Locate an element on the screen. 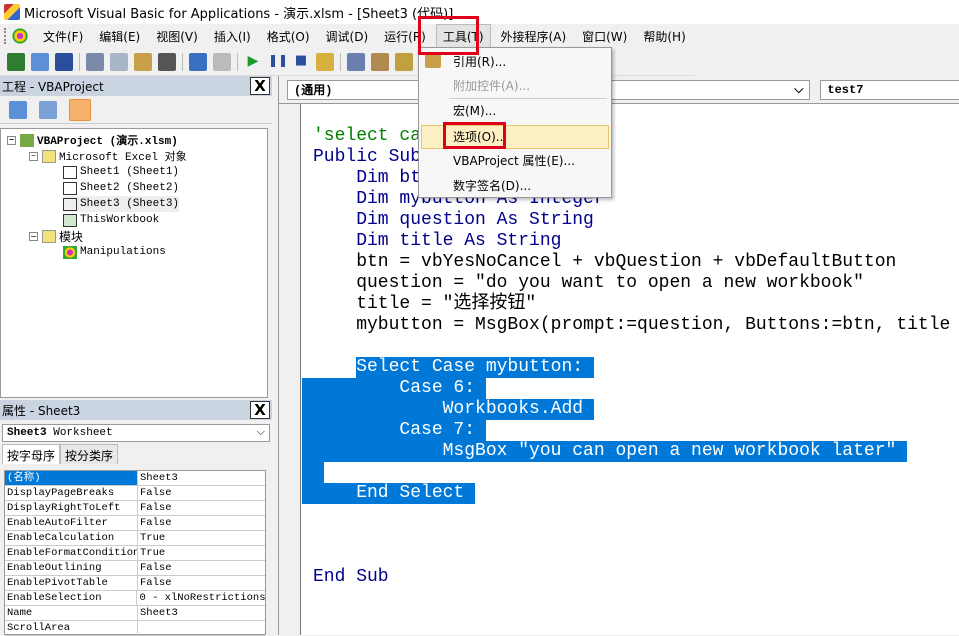 Image resolution: width=959 pixels, height=636 pixels. code-line: Dim btn As Integer is located at coordinates (631, 178).